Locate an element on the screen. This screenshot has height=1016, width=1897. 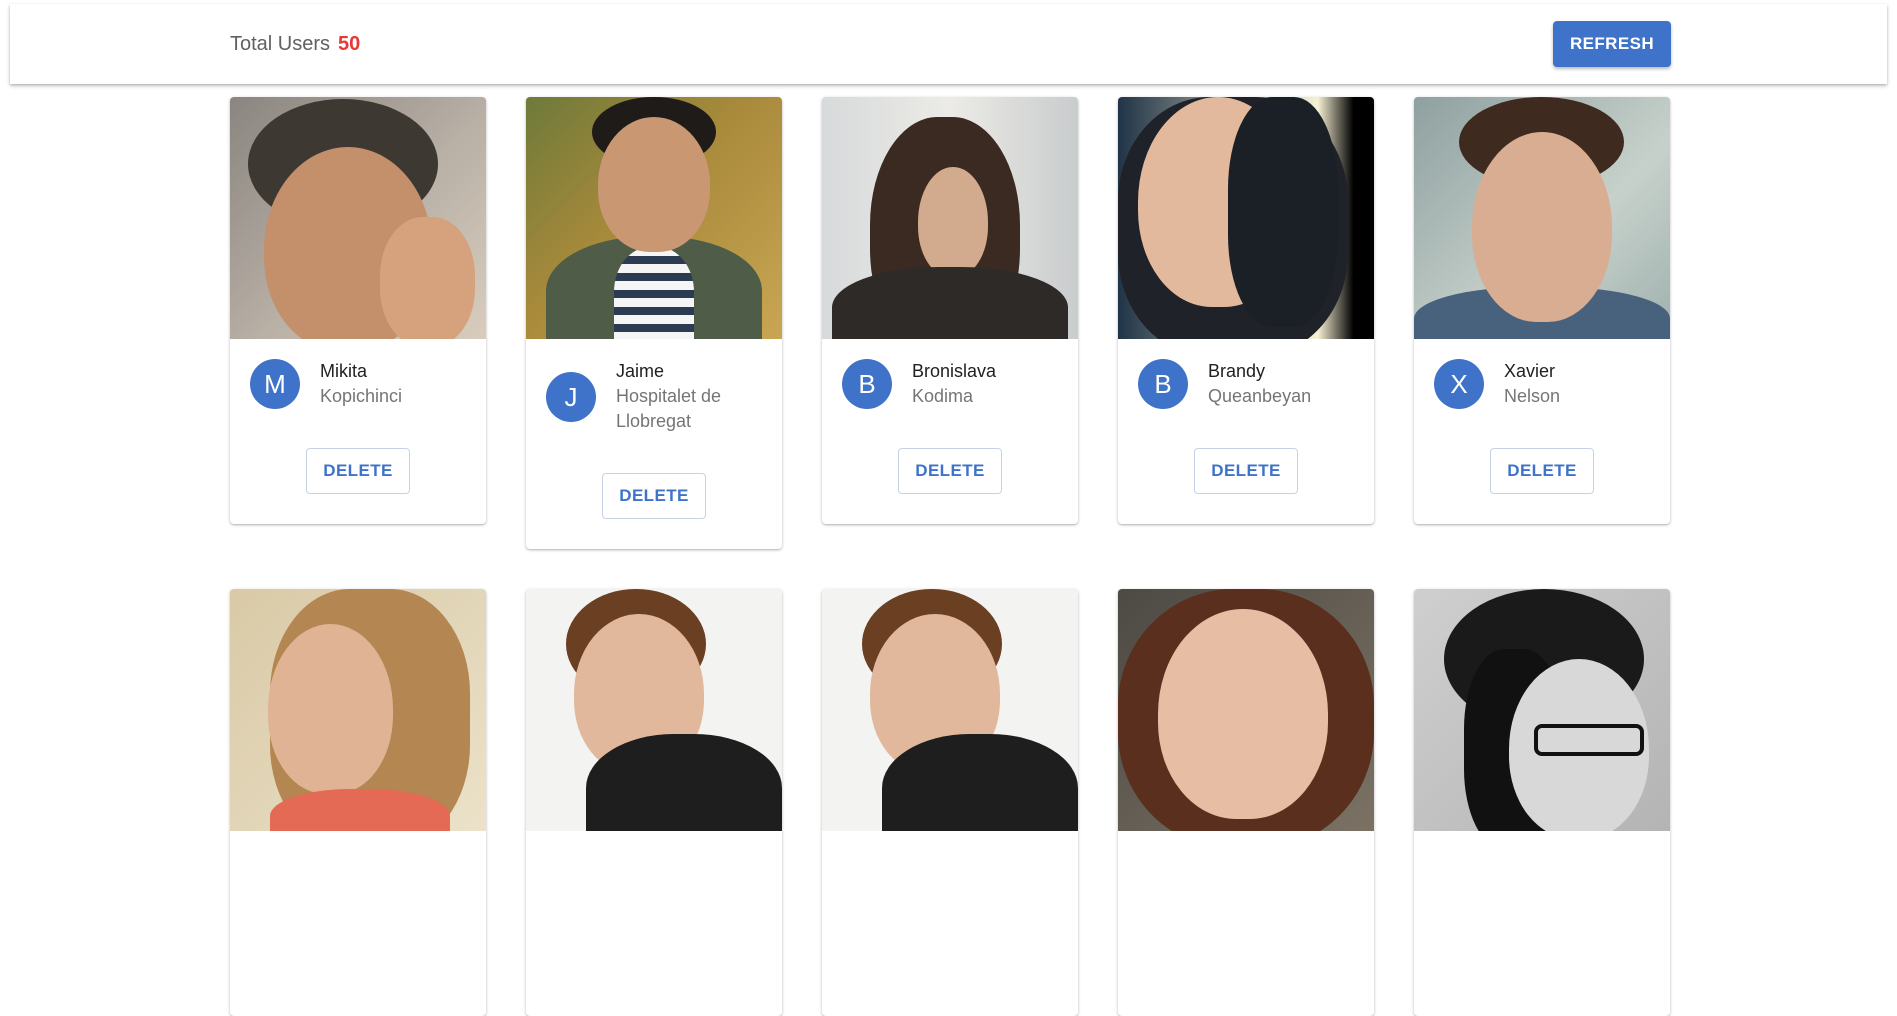
top-app-bar: Total Users 50 REFRESH is located at coordinates (948, 44).